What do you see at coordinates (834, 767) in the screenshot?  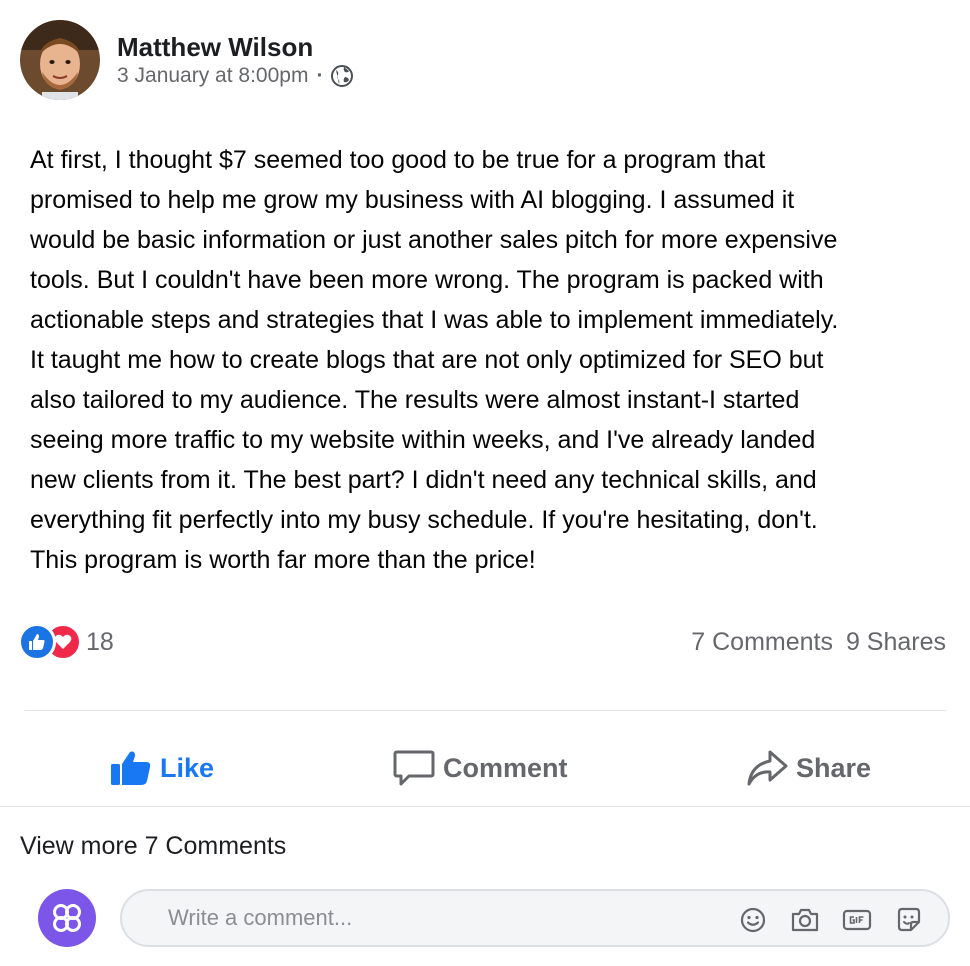 I see `share-label: Share` at bounding box center [834, 767].